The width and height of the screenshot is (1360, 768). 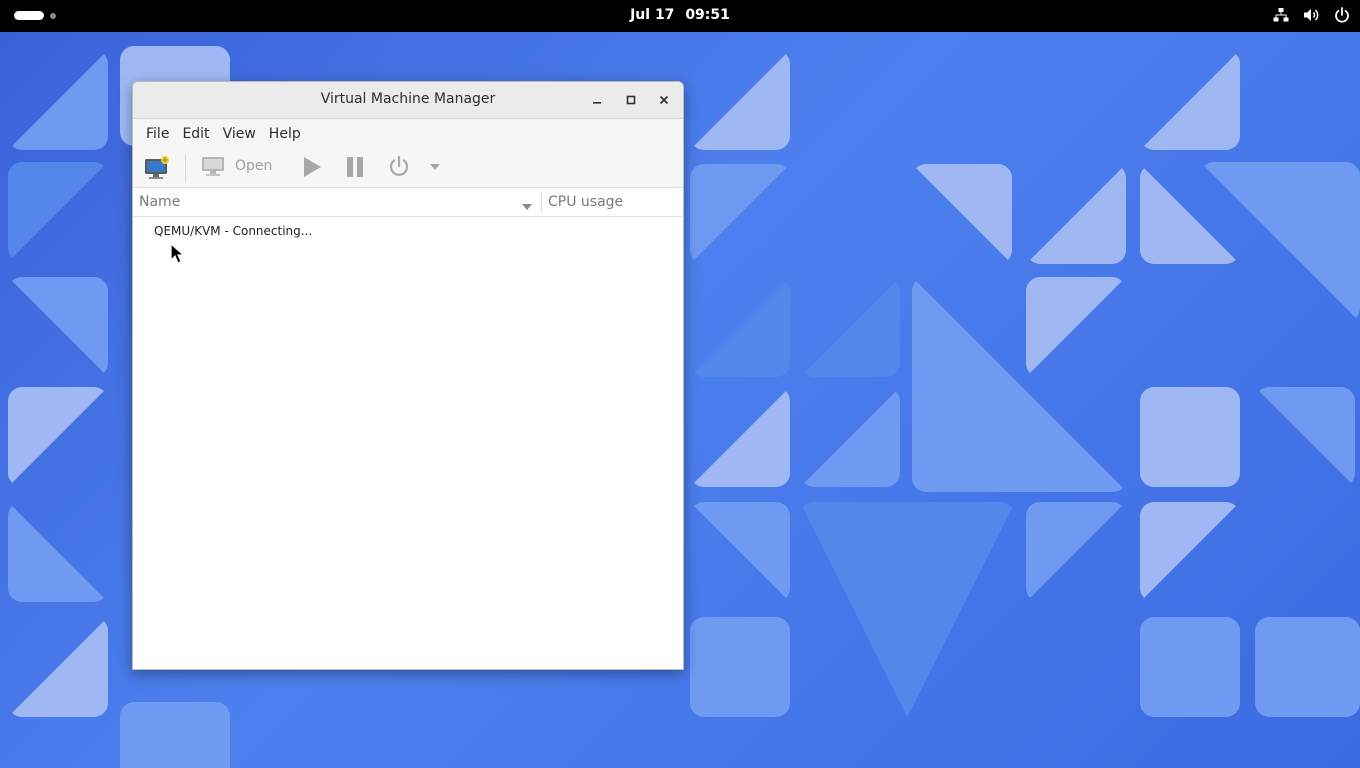 I want to click on toolbar-separator, so click(x=185, y=169).